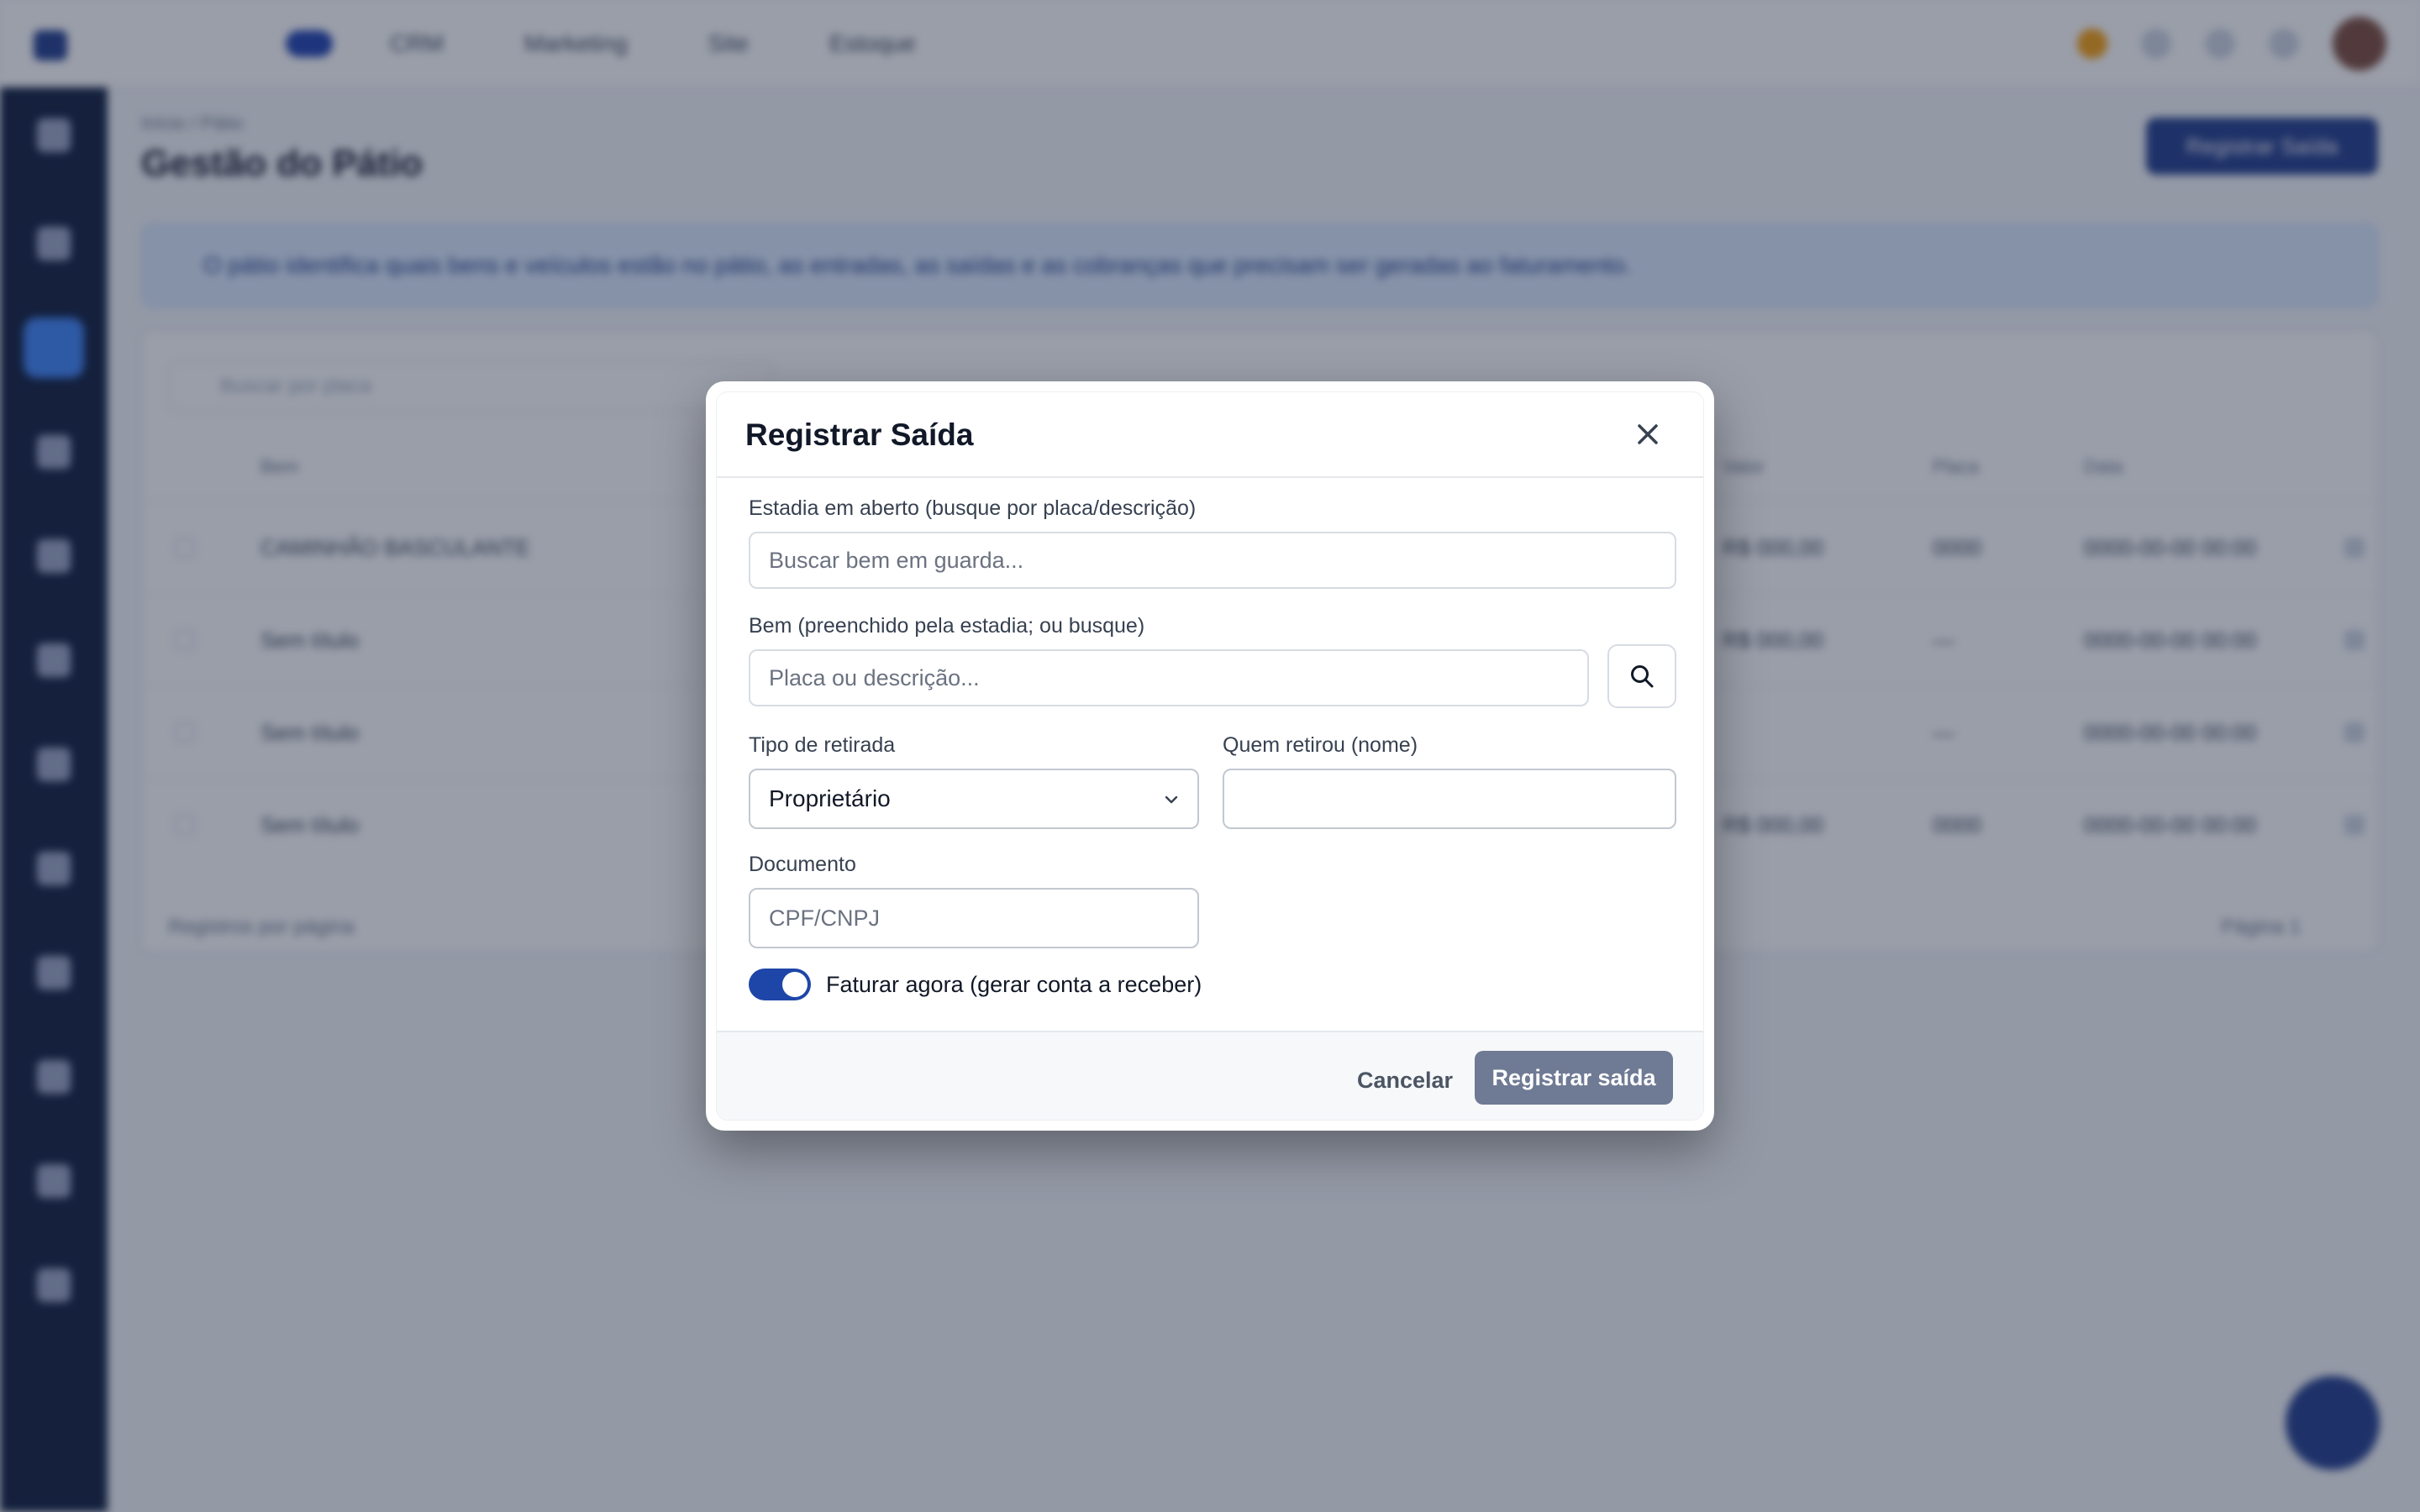 The height and width of the screenshot is (1512, 2420). What do you see at coordinates (780, 984) in the screenshot?
I see `invoice-toggle` at bounding box center [780, 984].